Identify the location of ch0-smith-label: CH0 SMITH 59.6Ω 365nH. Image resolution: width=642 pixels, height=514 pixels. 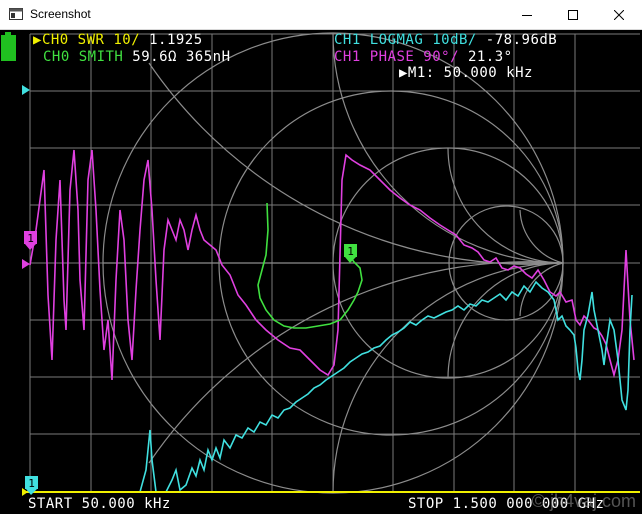
(137, 57).